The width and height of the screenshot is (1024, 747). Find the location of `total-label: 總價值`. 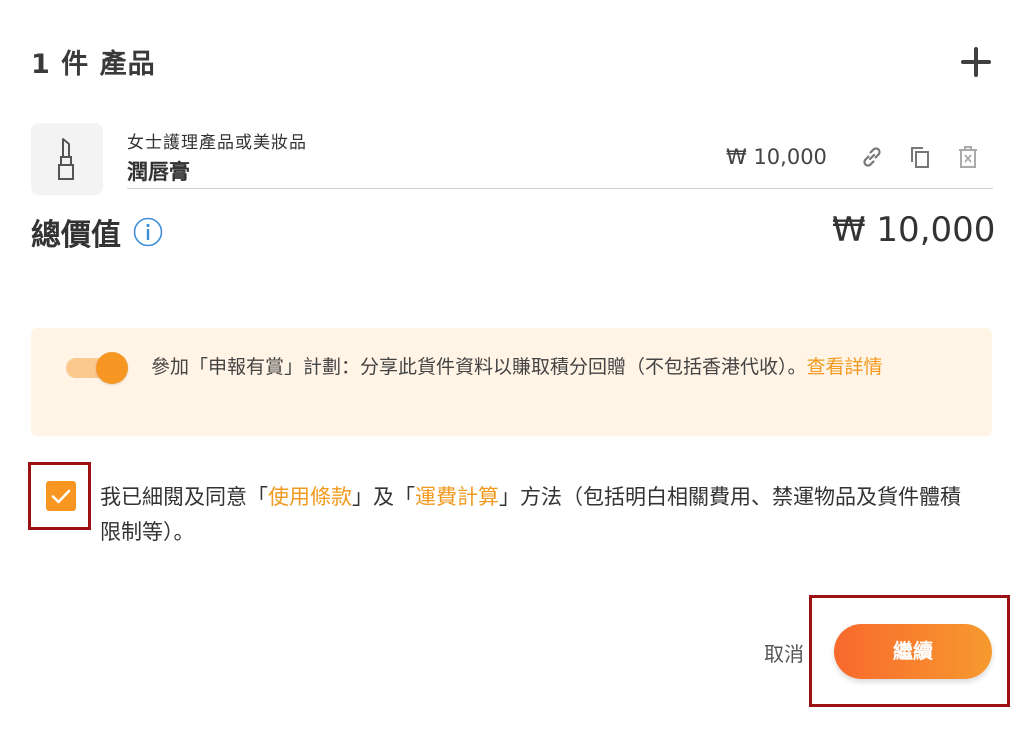

total-label: 總價值 is located at coordinates (76, 235).